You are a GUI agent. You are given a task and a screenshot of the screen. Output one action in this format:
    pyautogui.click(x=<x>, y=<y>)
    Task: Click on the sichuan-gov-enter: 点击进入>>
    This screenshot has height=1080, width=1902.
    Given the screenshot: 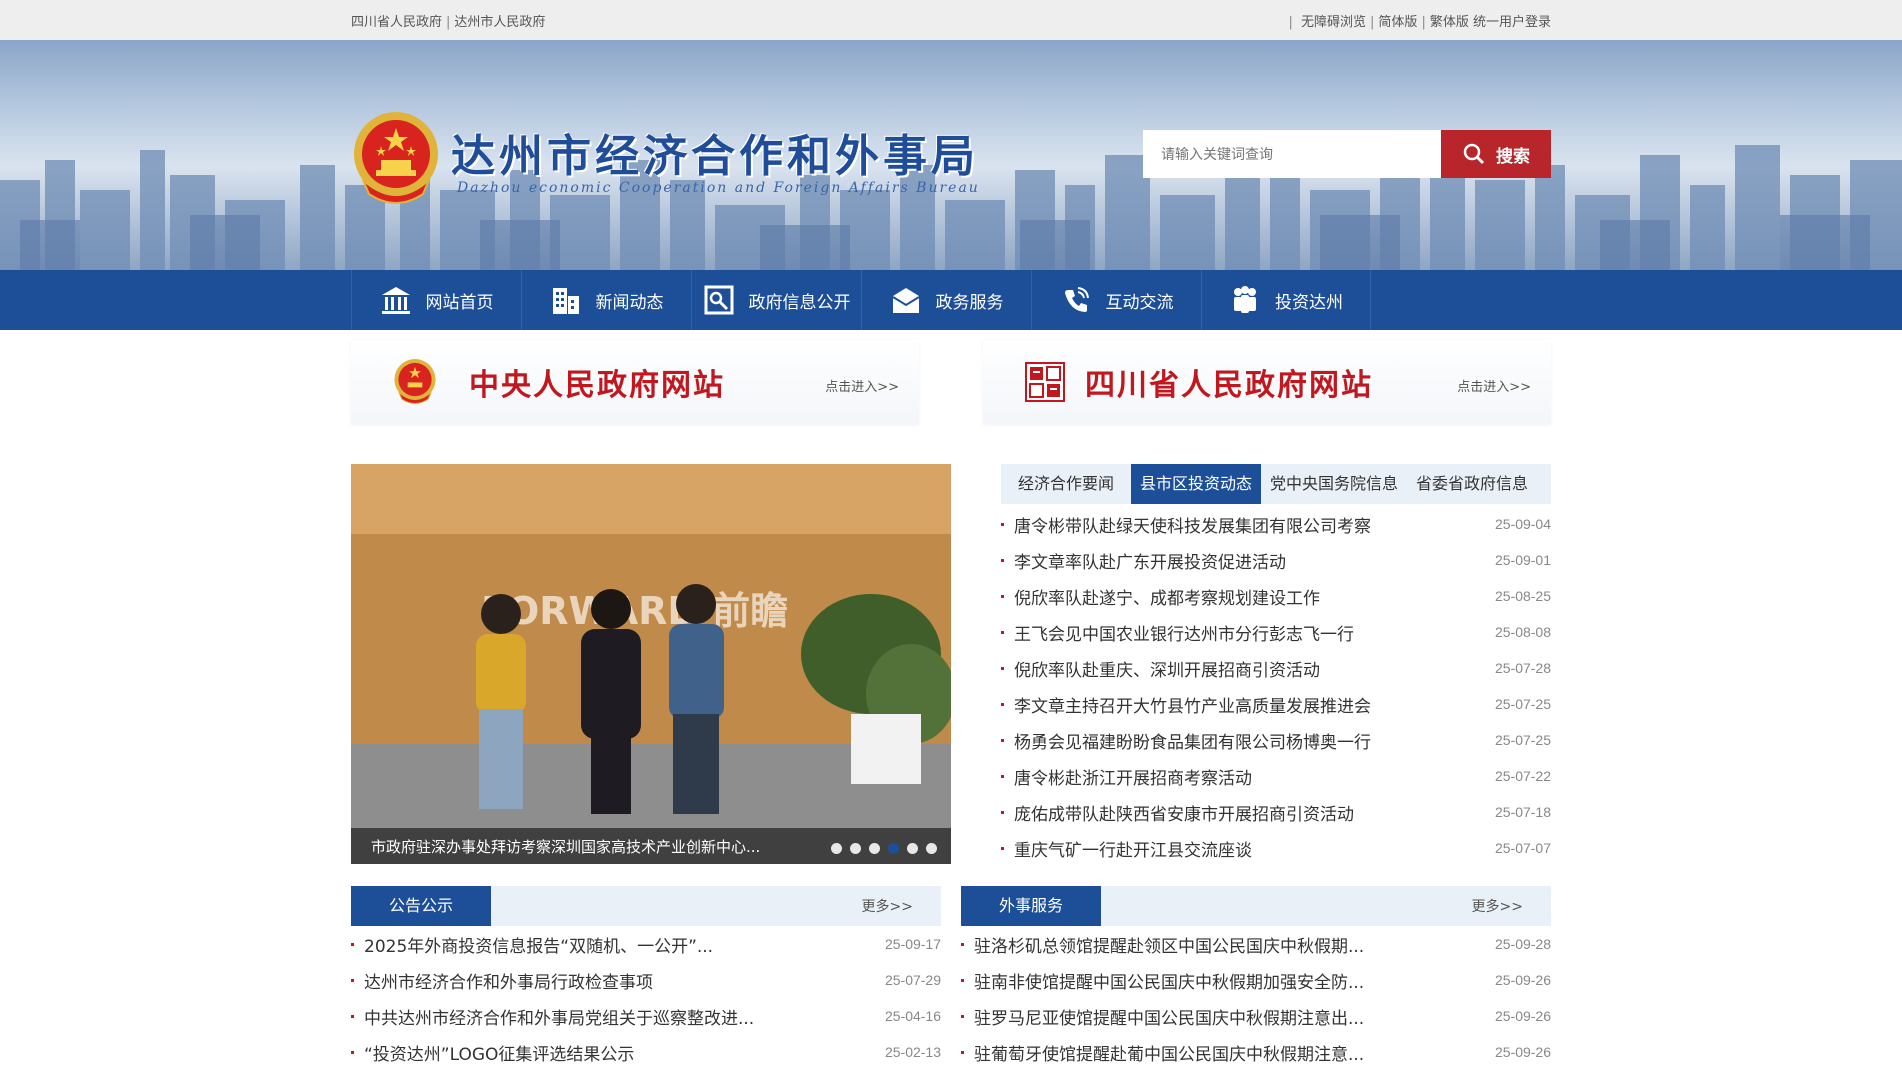 What is the action you would take?
    pyautogui.click(x=1494, y=385)
    